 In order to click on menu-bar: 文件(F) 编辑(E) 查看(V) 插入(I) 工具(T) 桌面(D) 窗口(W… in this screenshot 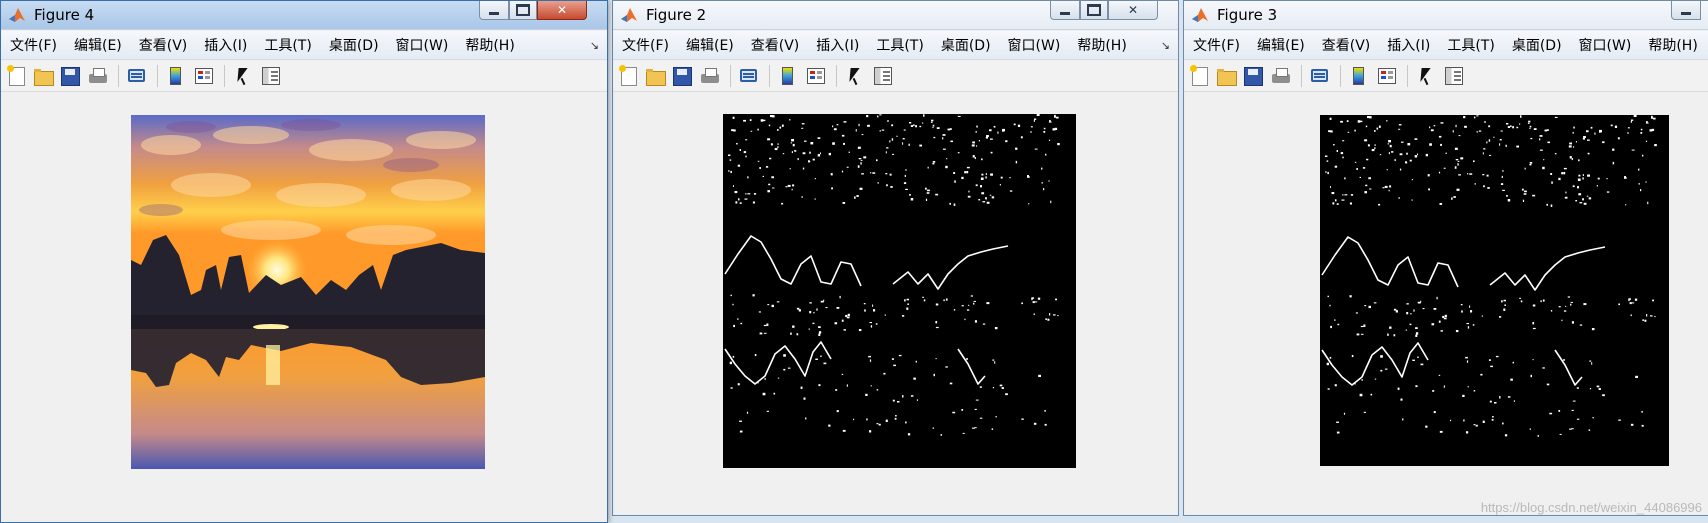, I will do `click(304, 45)`.